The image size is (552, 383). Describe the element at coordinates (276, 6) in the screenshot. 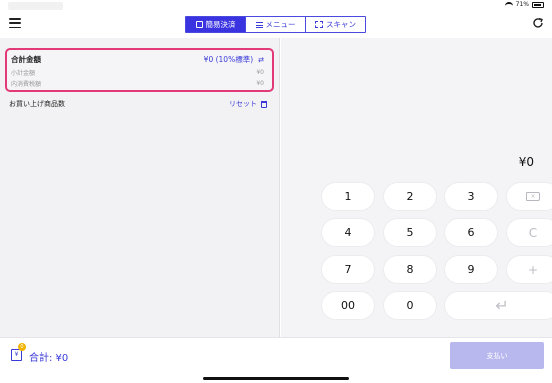

I see `status-bar: 71%` at that location.